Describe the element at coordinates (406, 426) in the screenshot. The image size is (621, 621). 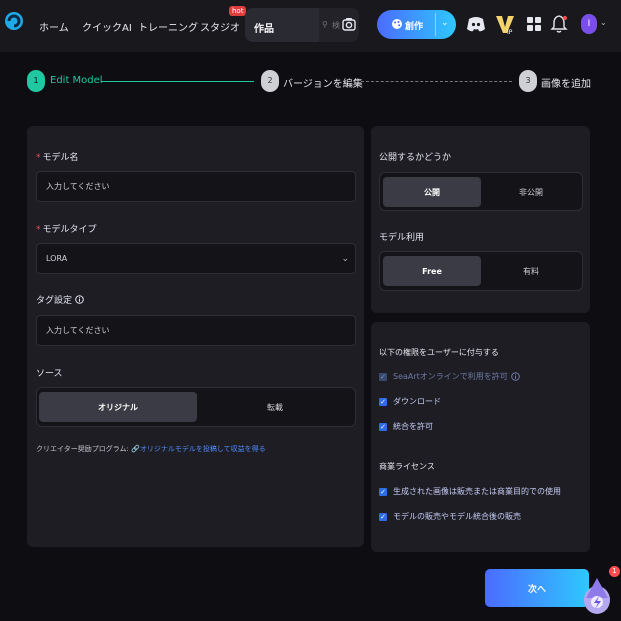
I see `permission-merge: ✓ 統合を許可` at that location.